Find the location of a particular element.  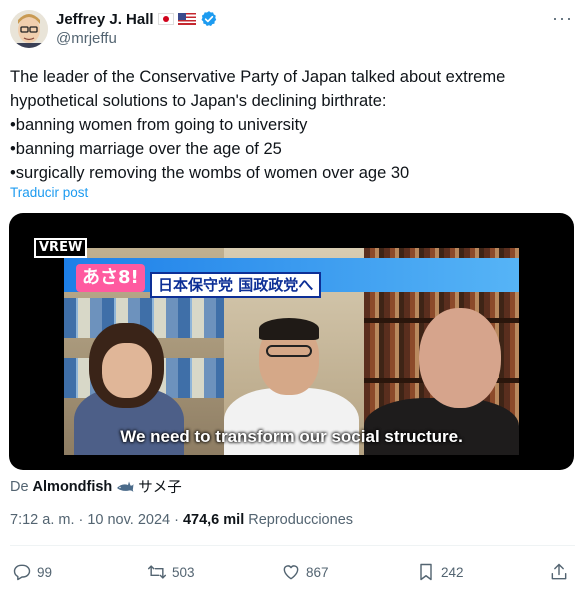

author-handle: @mrjeffu is located at coordinates (86, 38).